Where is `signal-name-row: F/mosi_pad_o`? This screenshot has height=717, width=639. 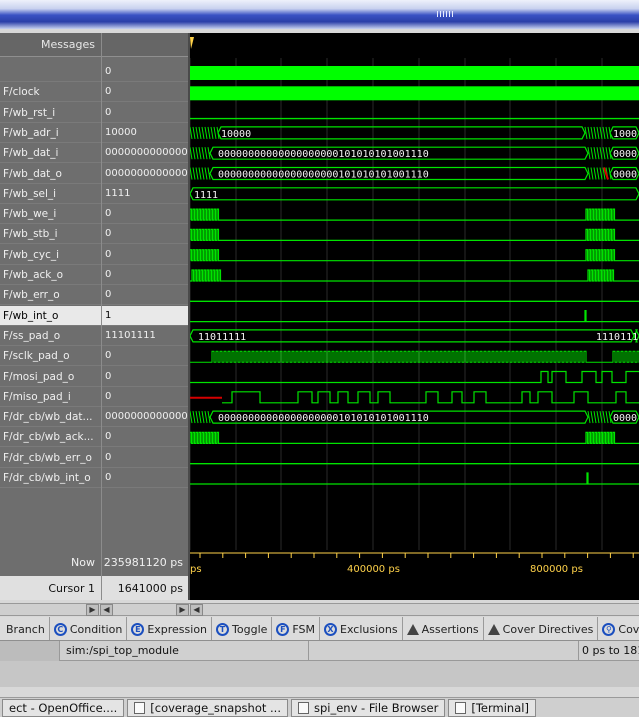
signal-name-row: F/mosi_pad_o is located at coordinates (50, 377).